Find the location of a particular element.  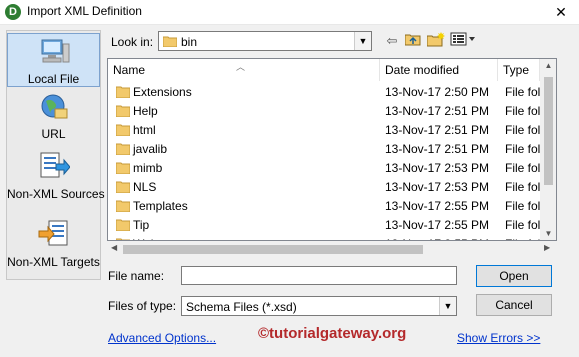

column-label: Date modified is located at coordinates (422, 70).